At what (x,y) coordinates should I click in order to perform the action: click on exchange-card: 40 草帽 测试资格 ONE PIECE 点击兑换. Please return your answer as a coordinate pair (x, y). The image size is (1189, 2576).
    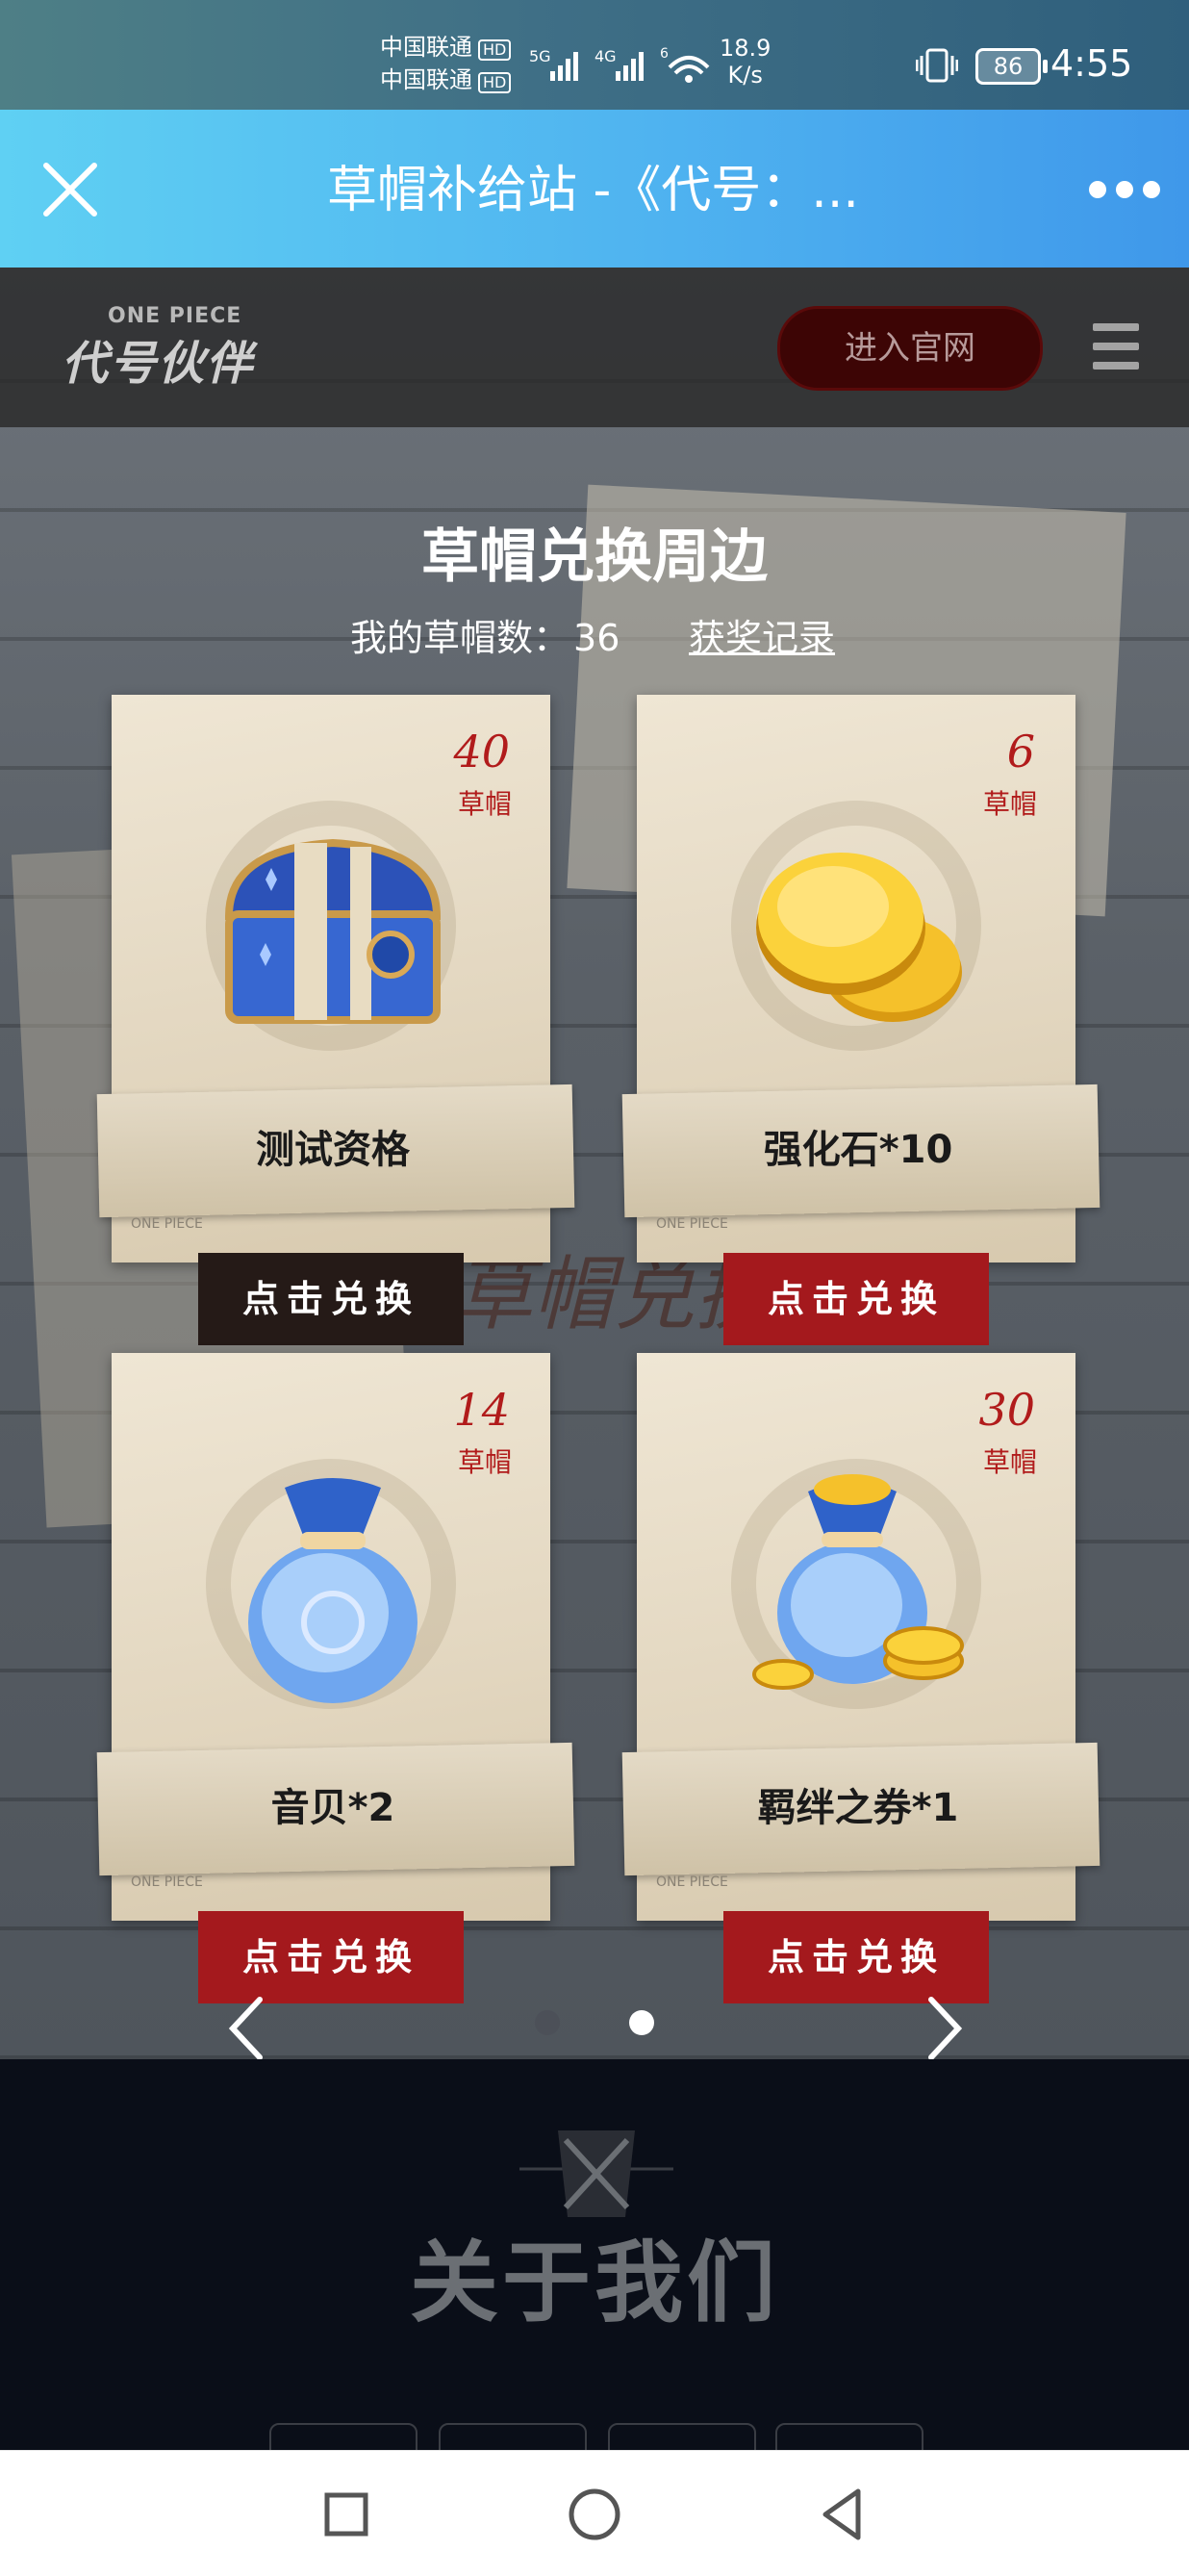
    Looking at the image, I should click on (335, 1031).